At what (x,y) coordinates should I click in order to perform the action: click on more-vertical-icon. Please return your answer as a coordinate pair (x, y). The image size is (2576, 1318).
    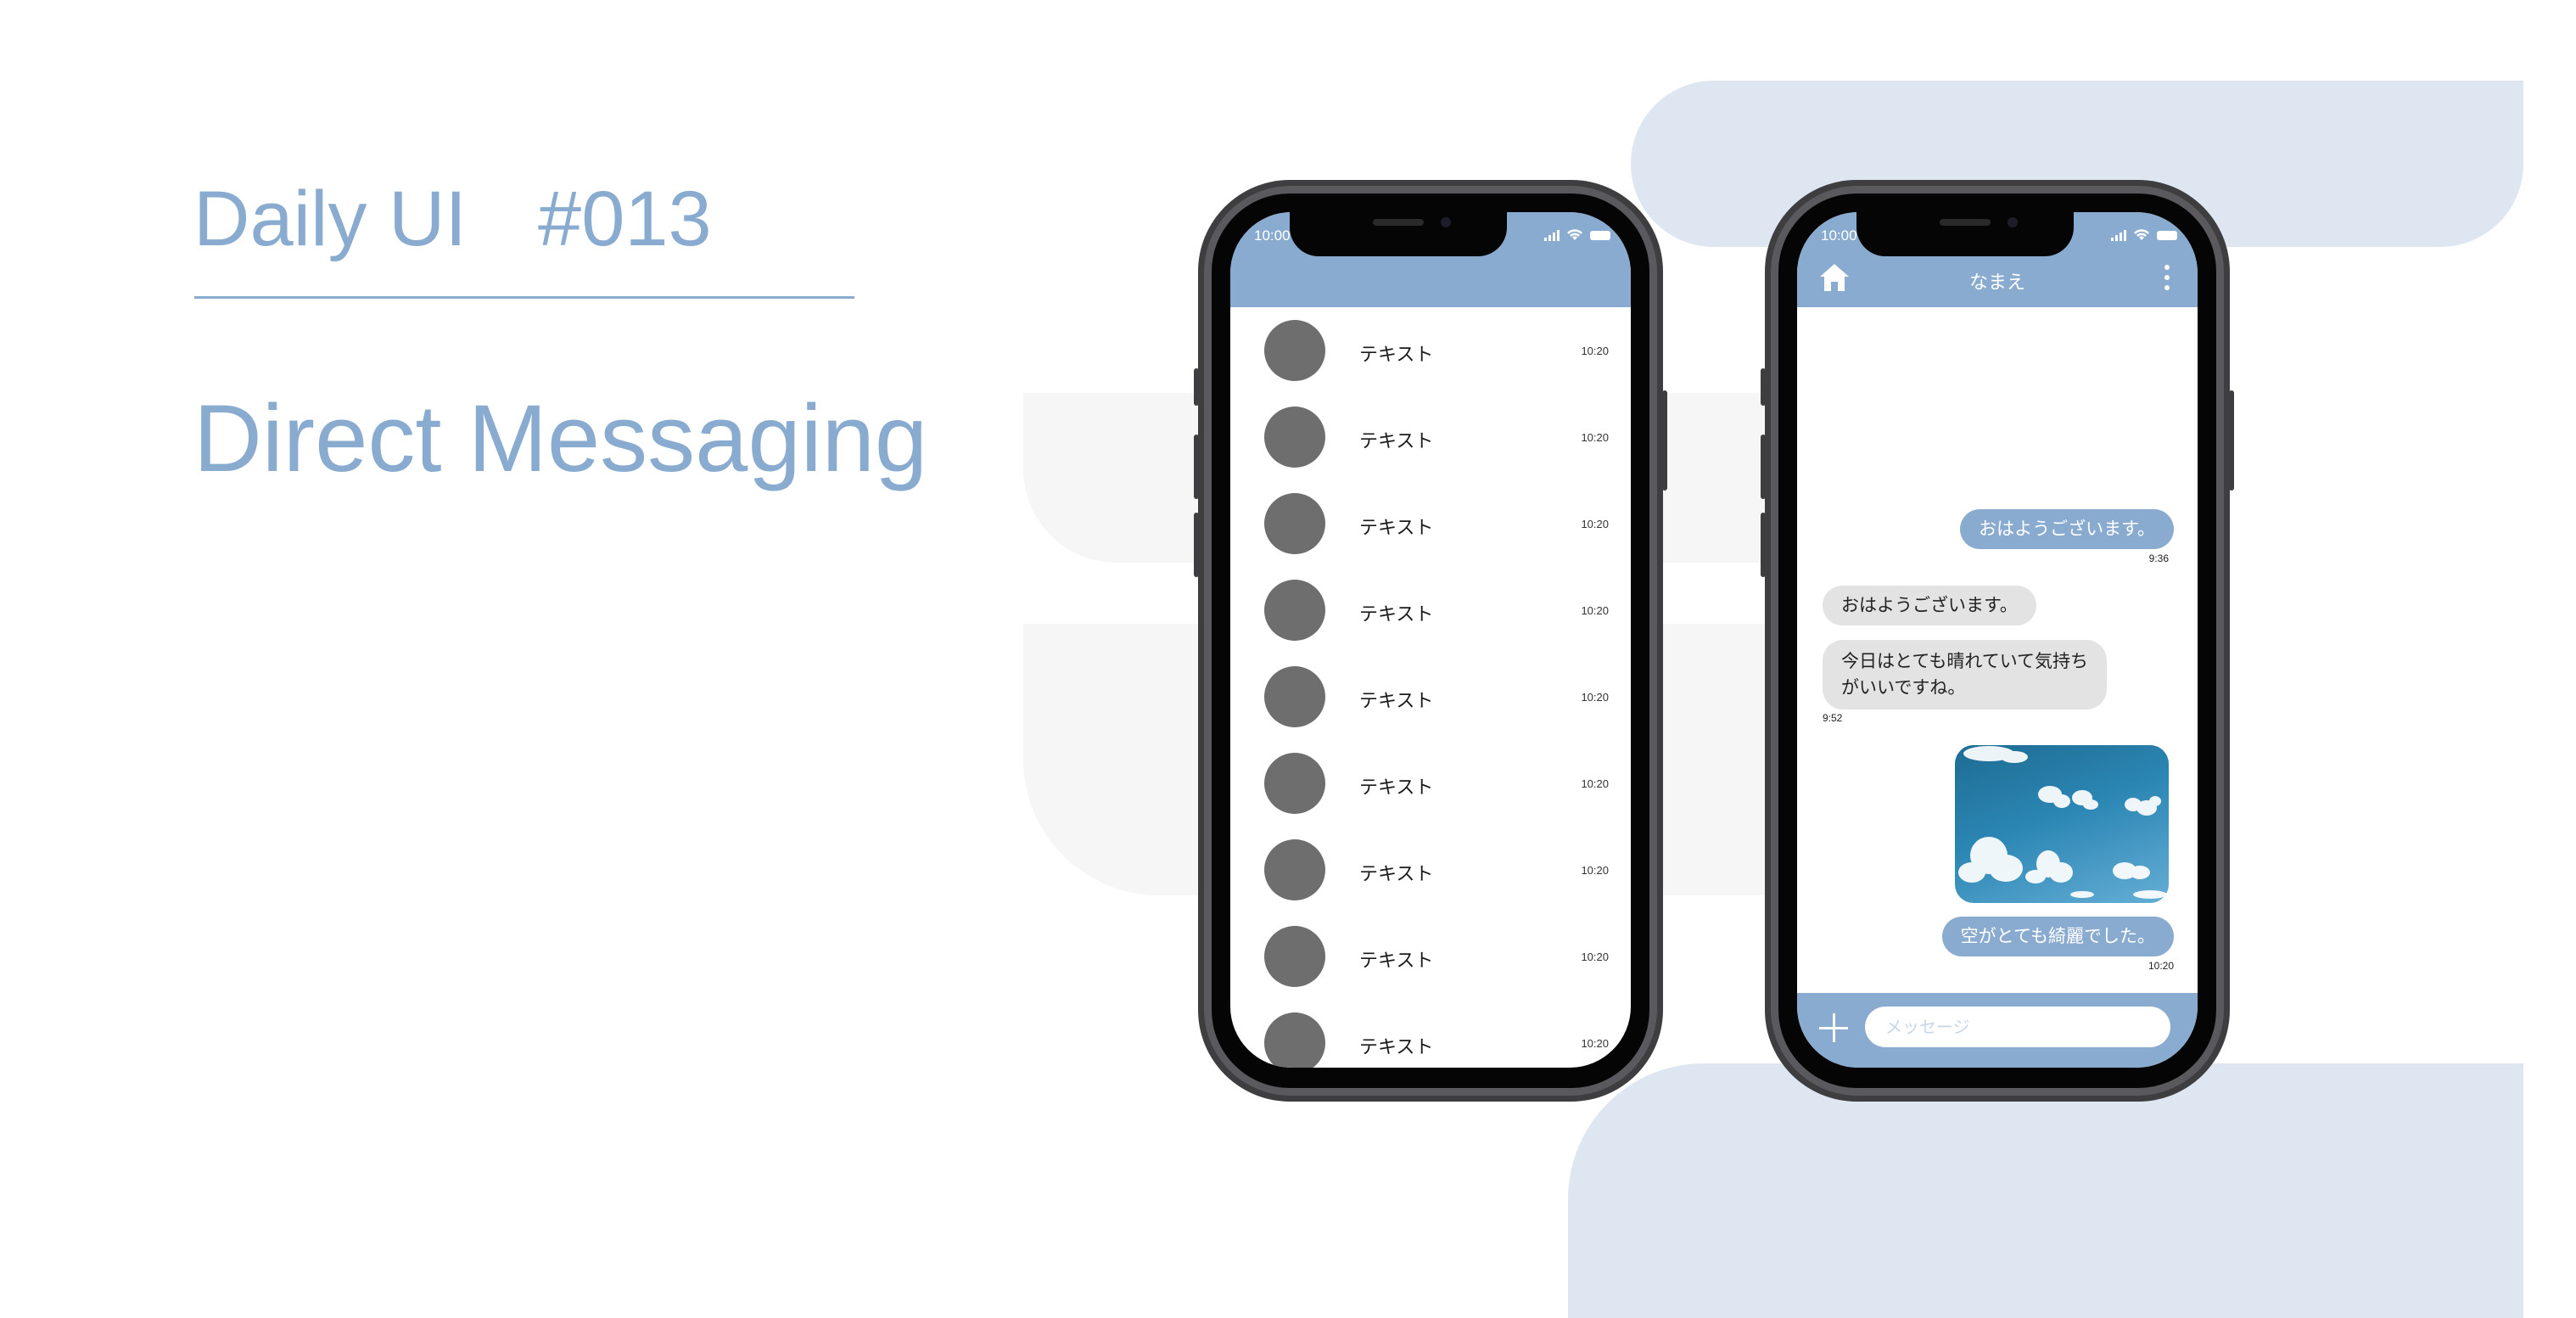
    Looking at the image, I should click on (2167, 280).